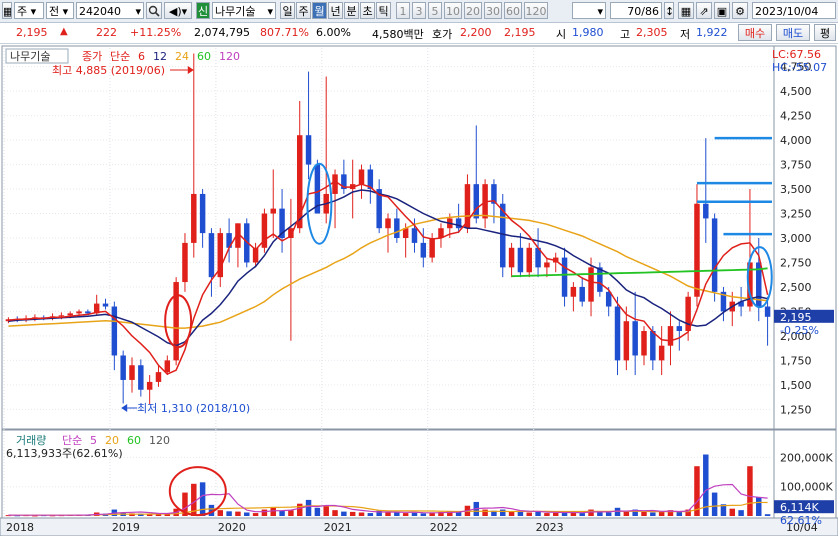 This screenshot has width=838, height=536. I want to click on market-select: 주 ▾, so click(29, 10).